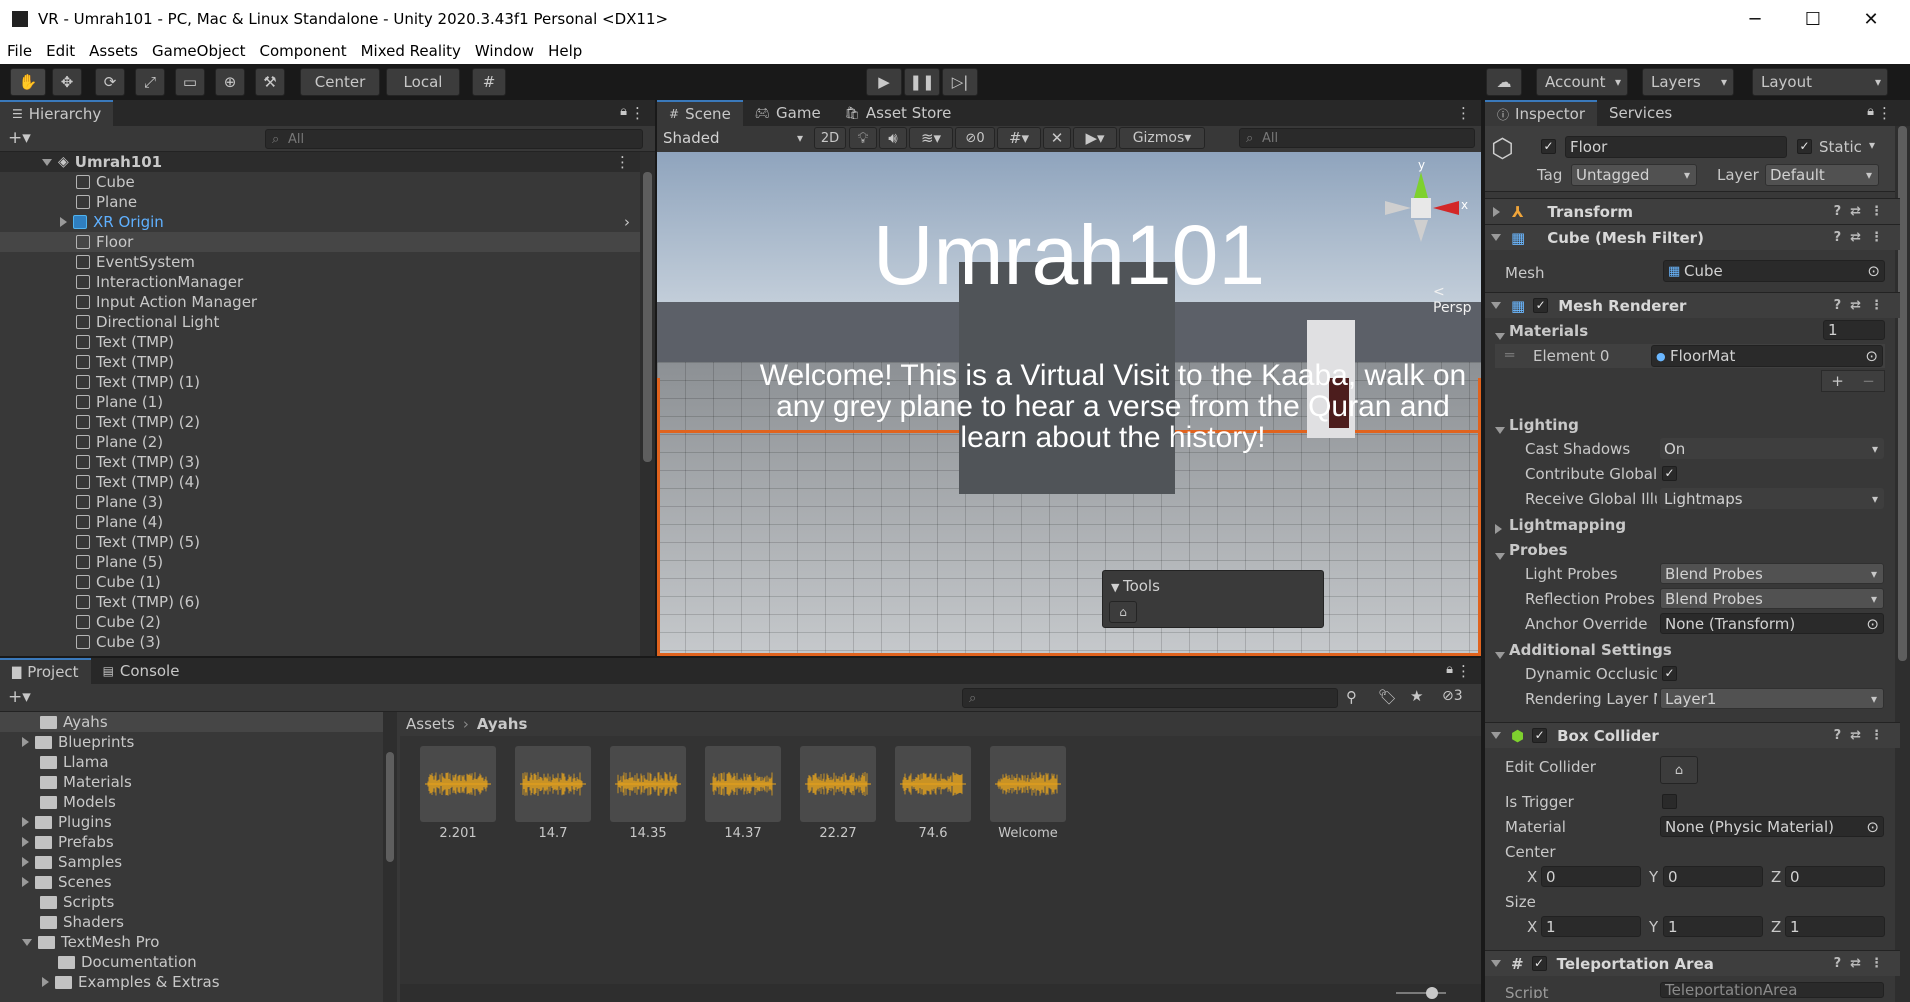 The width and height of the screenshot is (1910, 1002). Describe the element at coordinates (1755, 19) in the screenshot. I see `minimize-icon: ─` at that location.